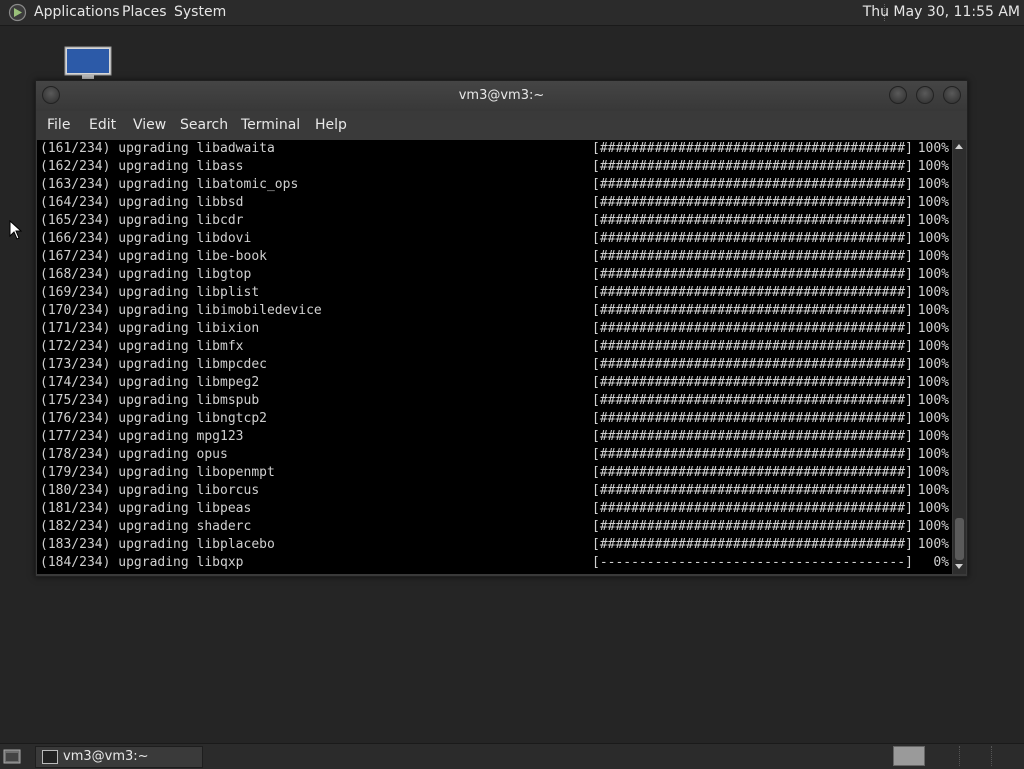  Describe the element at coordinates (169, 184) in the screenshot. I see `package-status: (163/234) upgrading libatomic_ops` at that location.